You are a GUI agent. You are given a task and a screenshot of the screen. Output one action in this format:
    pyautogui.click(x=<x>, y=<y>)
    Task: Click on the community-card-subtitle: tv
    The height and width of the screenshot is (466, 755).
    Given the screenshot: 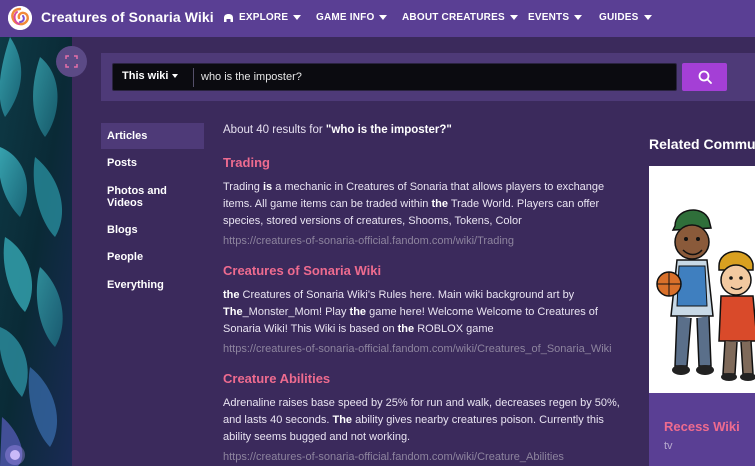 What is the action you would take?
    pyautogui.click(x=668, y=446)
    